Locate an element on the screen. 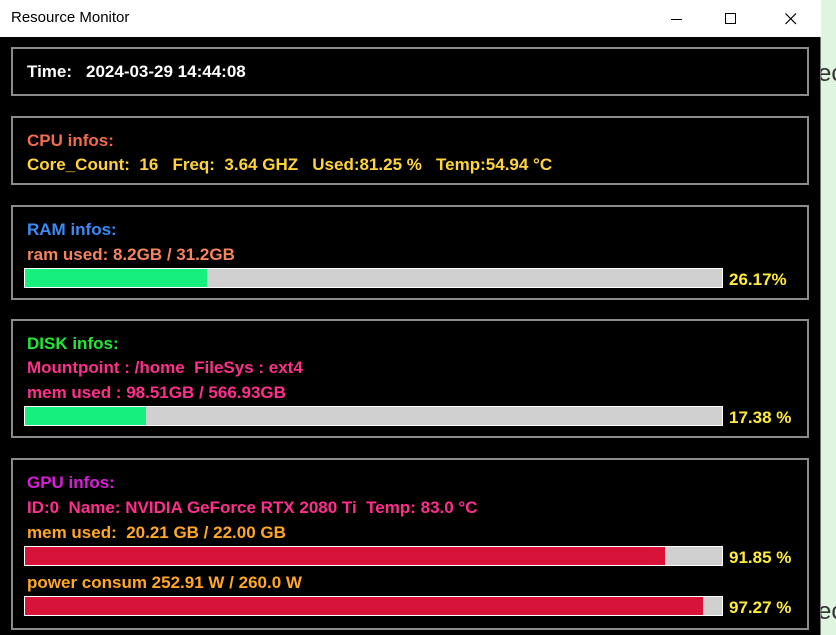  cpu-heading: CPU infos: is located at coordinates (70, 140).